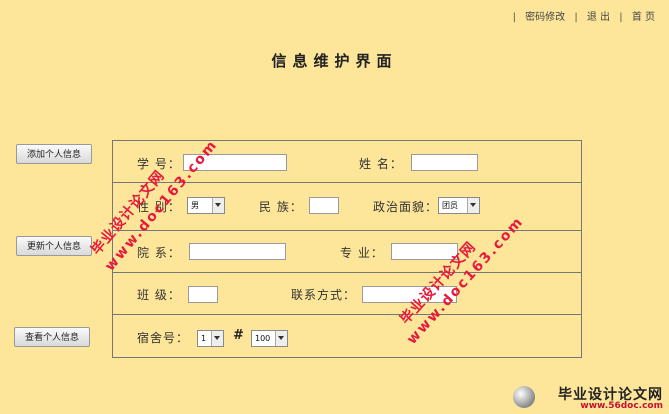 The width and height of the screenshot is (669, 414). What do you see at coordinates (362, 253) in the screenshot?
I see `major-label: 专 业：` at bounding box center [362, 253].